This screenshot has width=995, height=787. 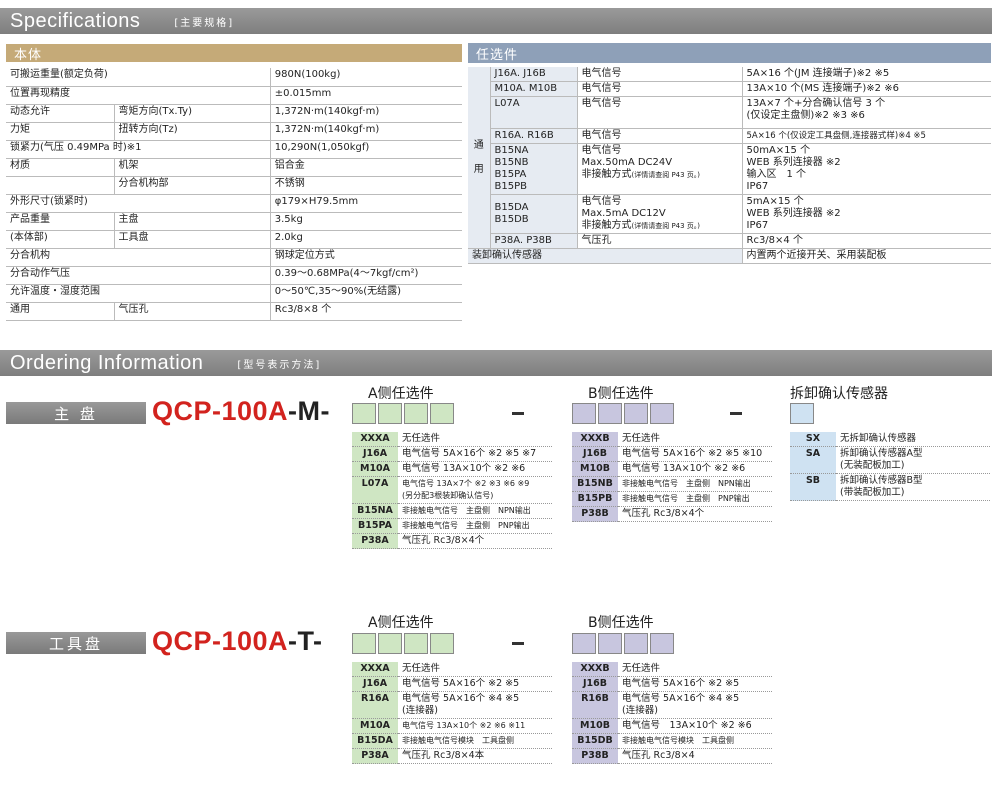 What do you see at coordinates (663, 513) in the screenshot?
I see `cell-text: 气压孔 Rc3/8×4个` at bounding box center [663, 513].